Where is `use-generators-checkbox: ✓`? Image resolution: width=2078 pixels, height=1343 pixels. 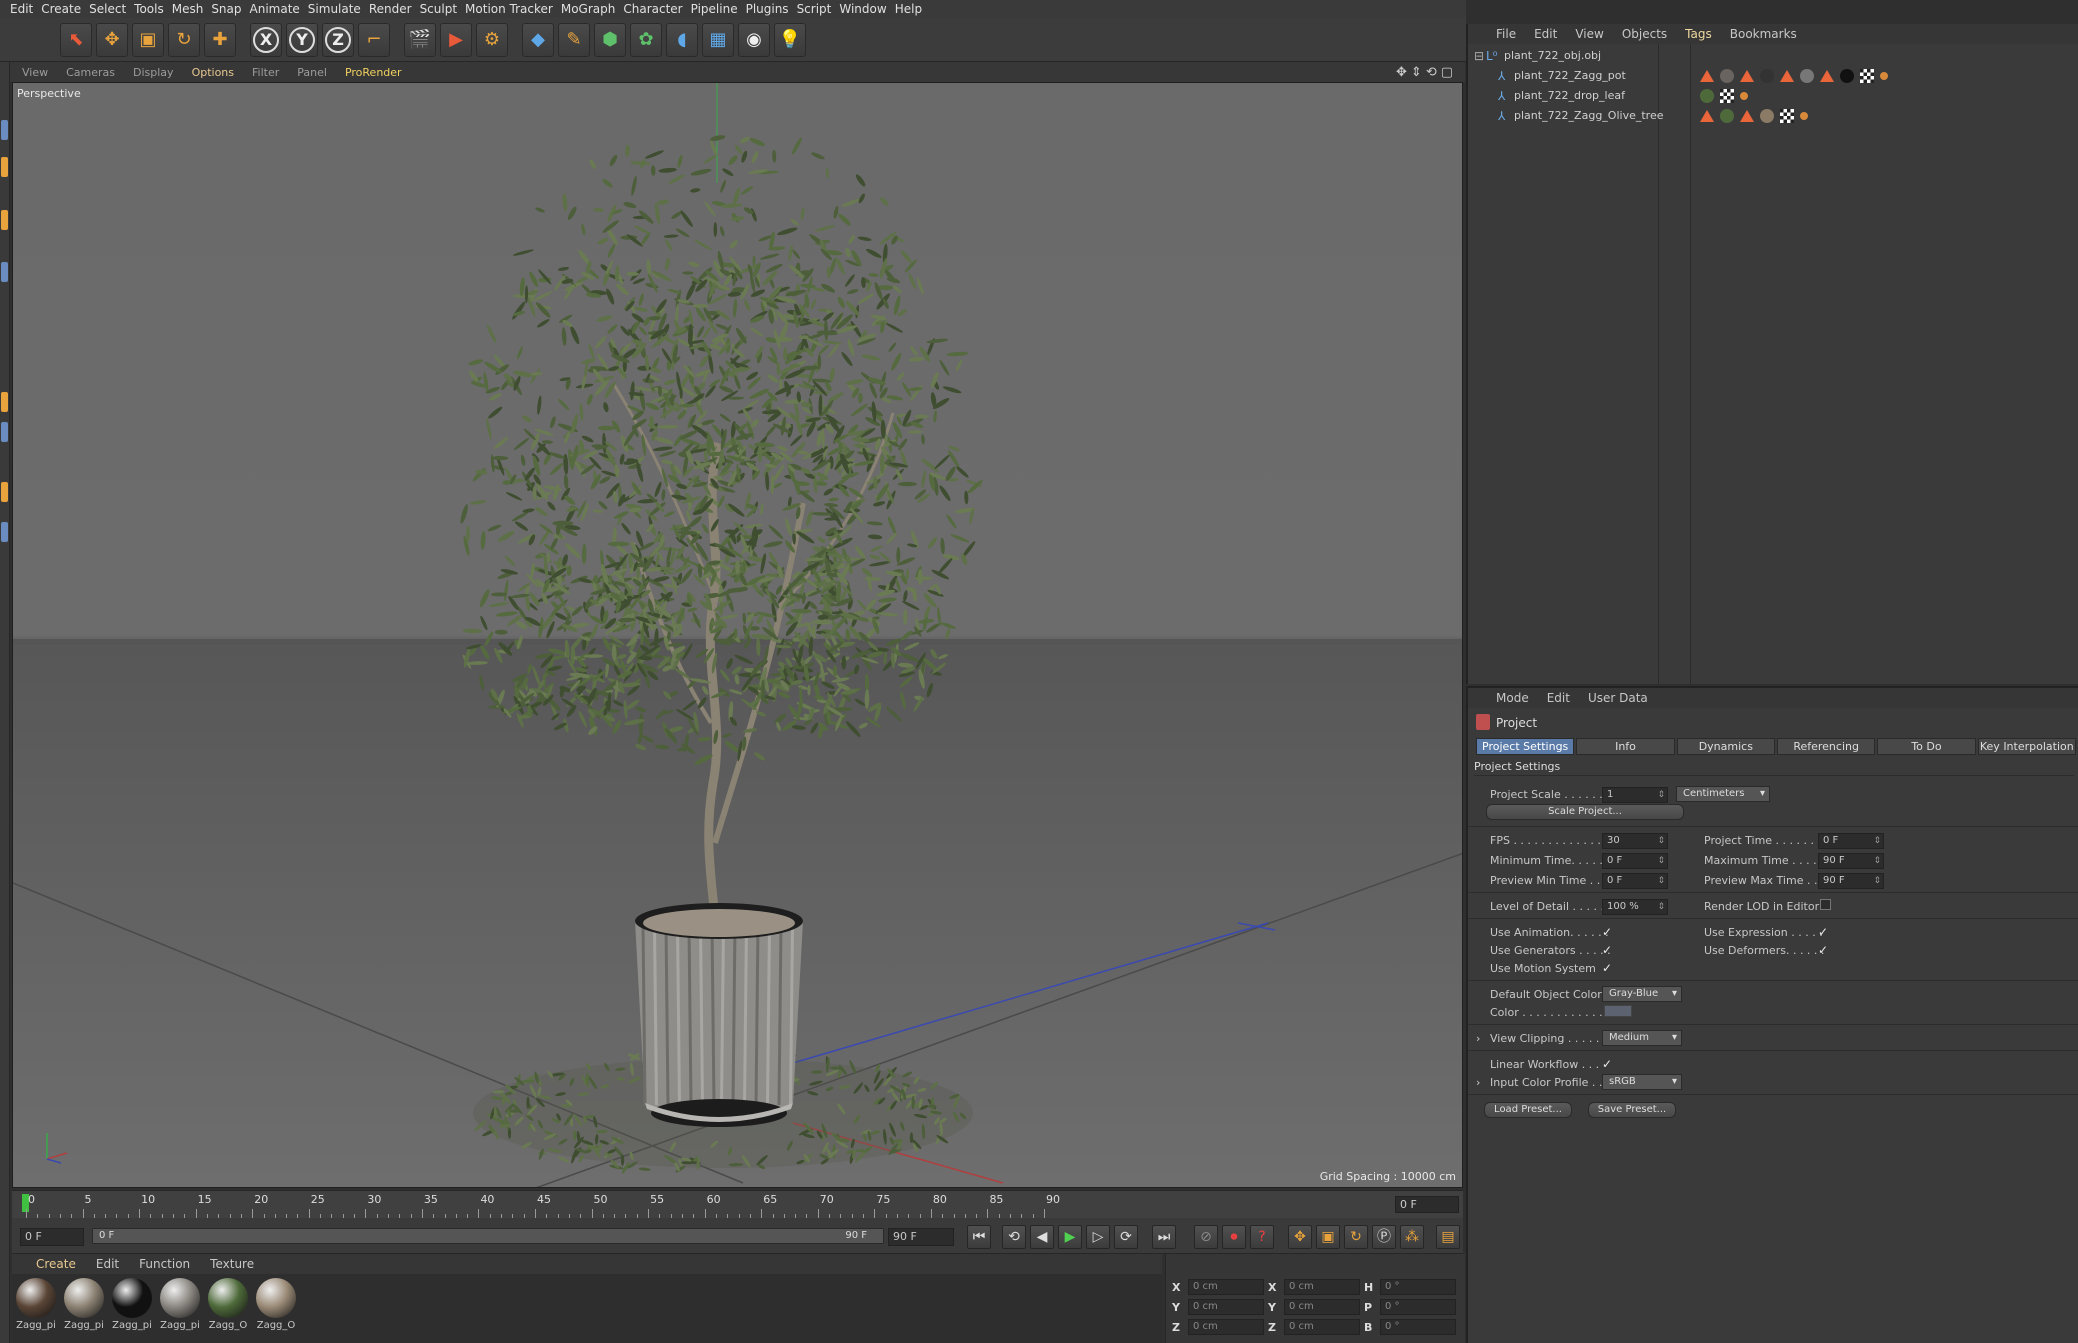
use-generators-checkbox: ✓ is located at coordinates (1608, 950).